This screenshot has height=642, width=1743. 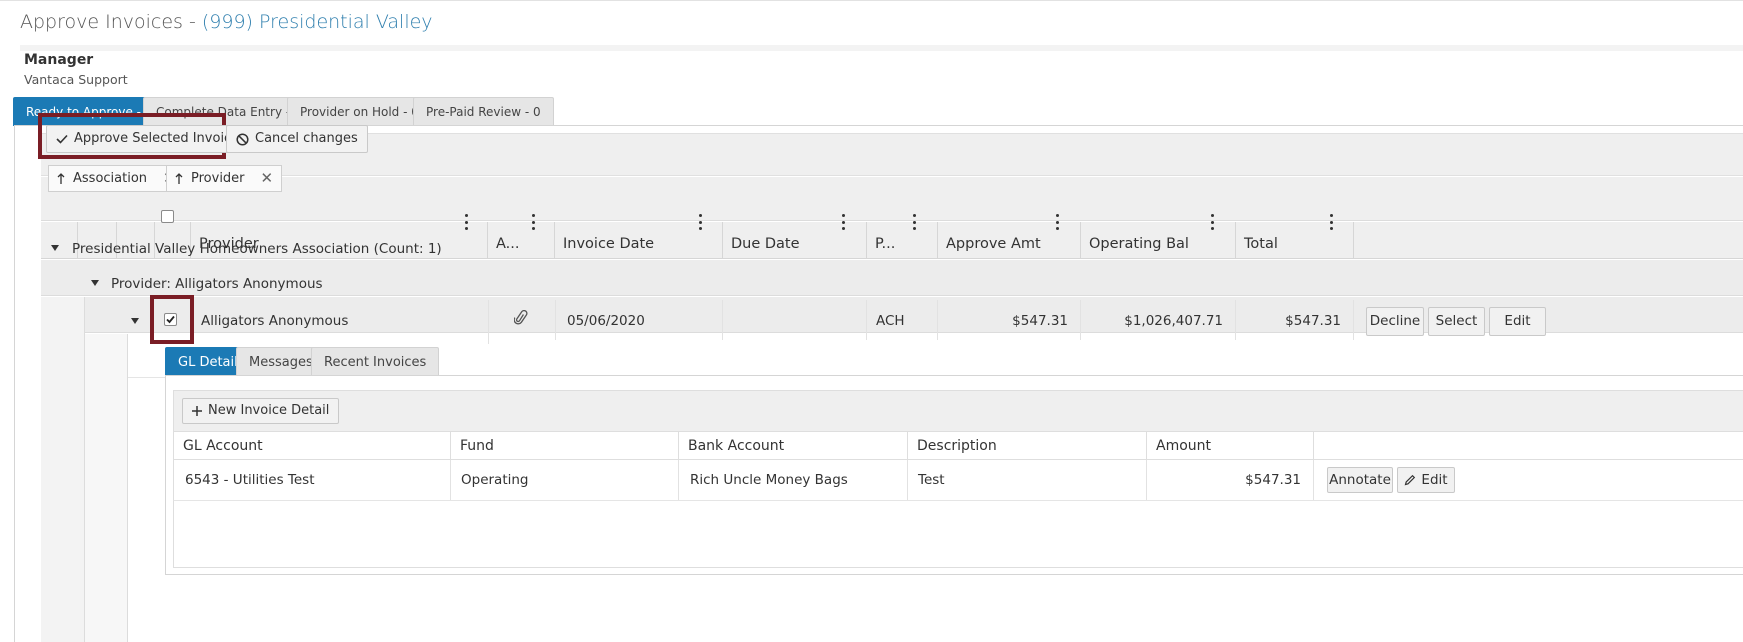 I want to click on plus-icon, so click(x=197, y=411).